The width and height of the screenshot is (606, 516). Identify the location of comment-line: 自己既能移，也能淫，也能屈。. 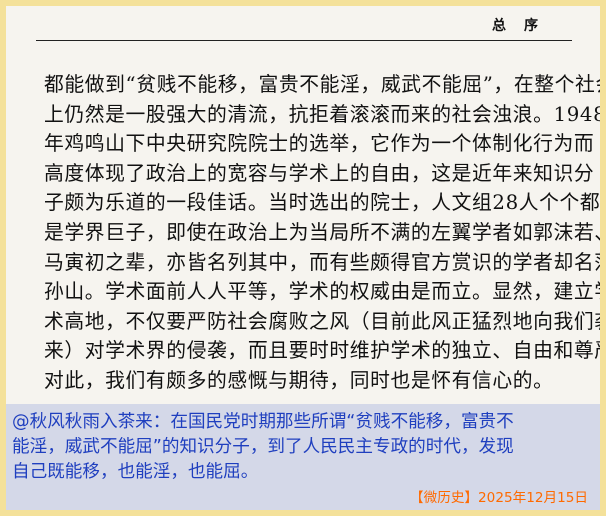
(135, 472).